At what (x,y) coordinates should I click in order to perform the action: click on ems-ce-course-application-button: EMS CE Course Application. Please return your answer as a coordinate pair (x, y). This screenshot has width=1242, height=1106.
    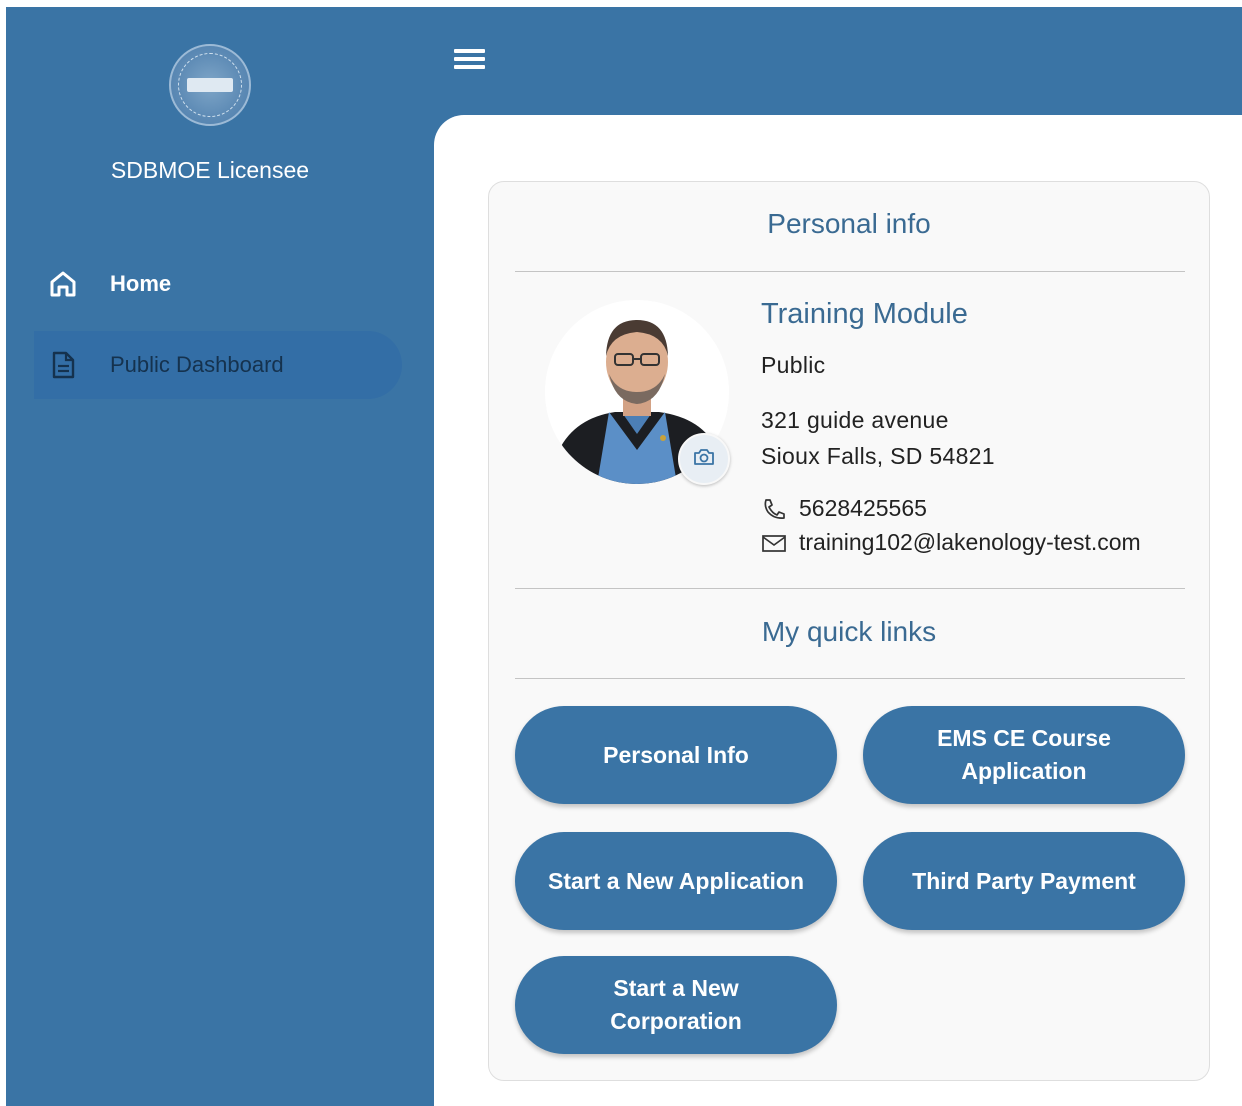
    Looking at the image, I should click on (1024, 755).